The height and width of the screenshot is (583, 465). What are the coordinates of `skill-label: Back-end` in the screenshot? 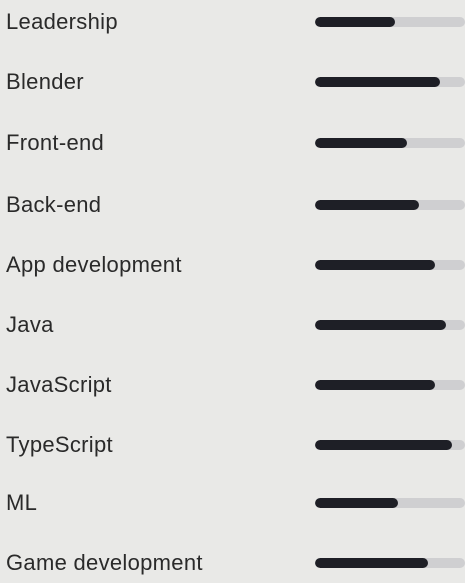 It's located at (54, 204).